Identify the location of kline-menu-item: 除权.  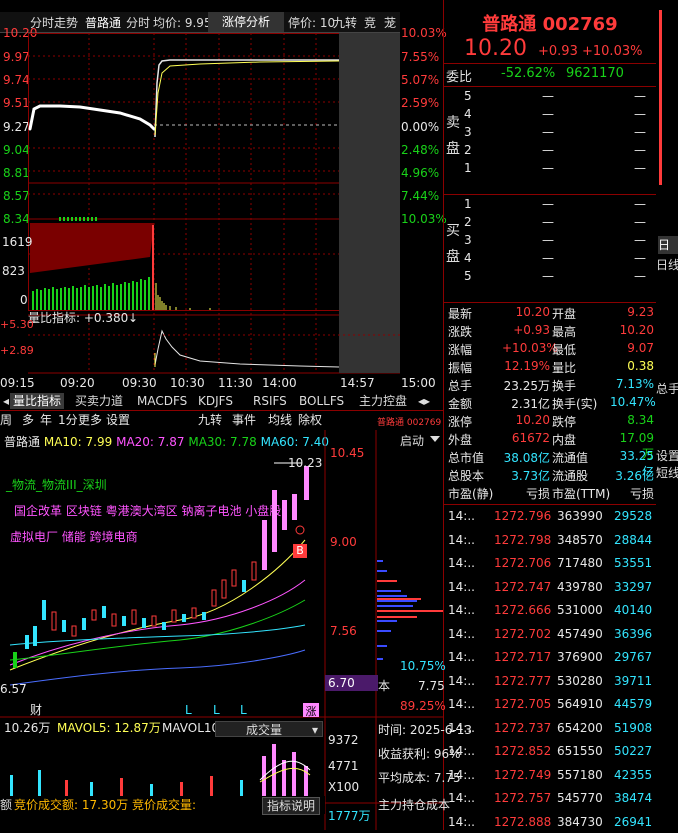
(310, 420).